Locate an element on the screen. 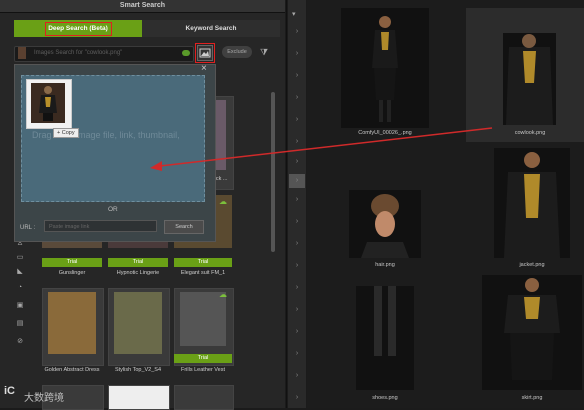 The image size is (584, 410). drag-arrow-overlay is located at coordinates (321, 149).